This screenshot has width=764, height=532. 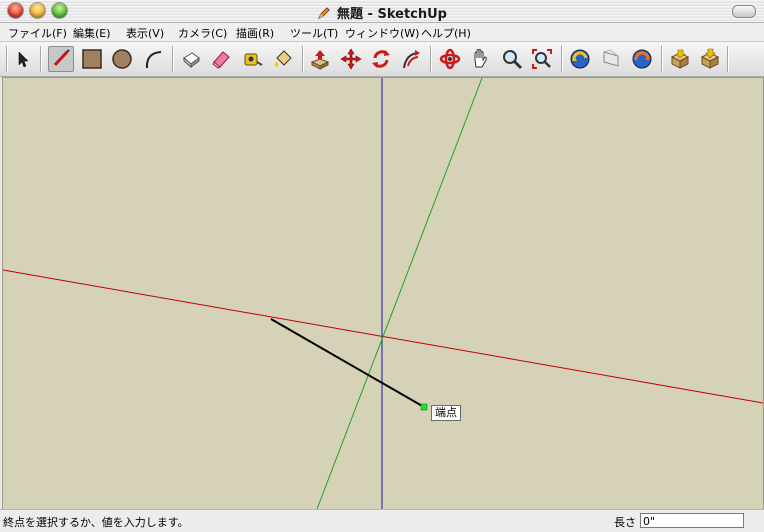 I want to click on previous-view-icon, so click(x=580, y=59).